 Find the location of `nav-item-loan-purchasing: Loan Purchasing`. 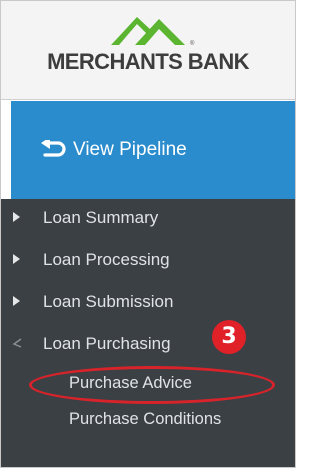

nav-item-loan-purchasing: Loan Purchasing is located at coordinates (148, 344).